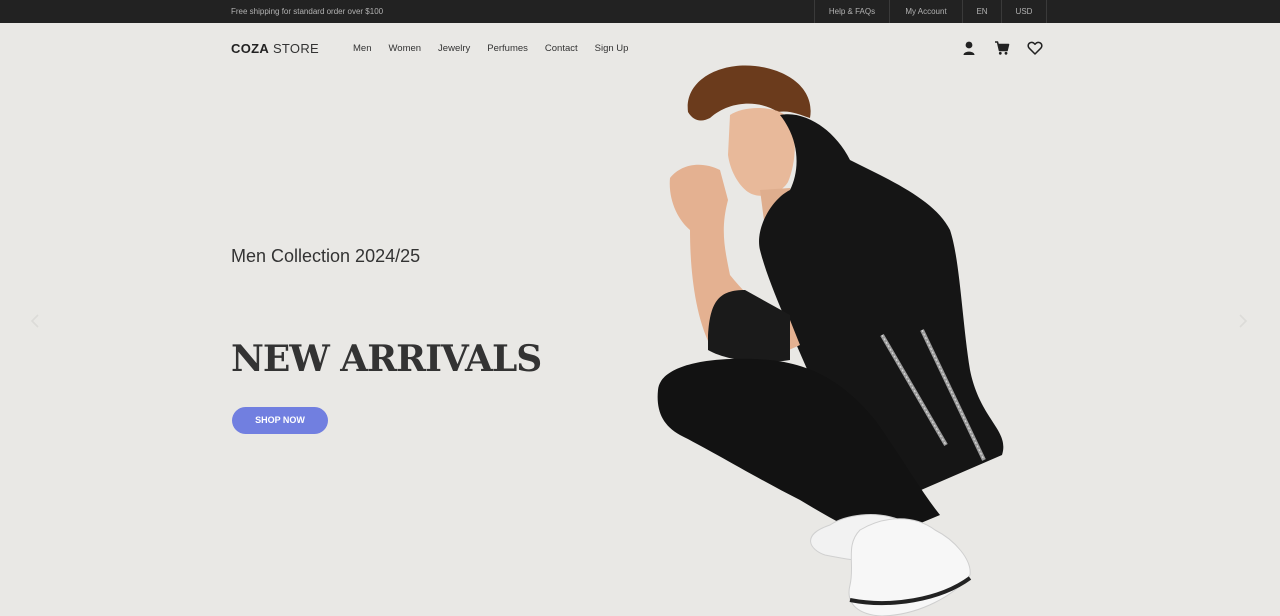  What do you see at coordinates (561, 48) in the screenshot?
I see `nav-item-contact: Contact` at bounding box center [561, 48].